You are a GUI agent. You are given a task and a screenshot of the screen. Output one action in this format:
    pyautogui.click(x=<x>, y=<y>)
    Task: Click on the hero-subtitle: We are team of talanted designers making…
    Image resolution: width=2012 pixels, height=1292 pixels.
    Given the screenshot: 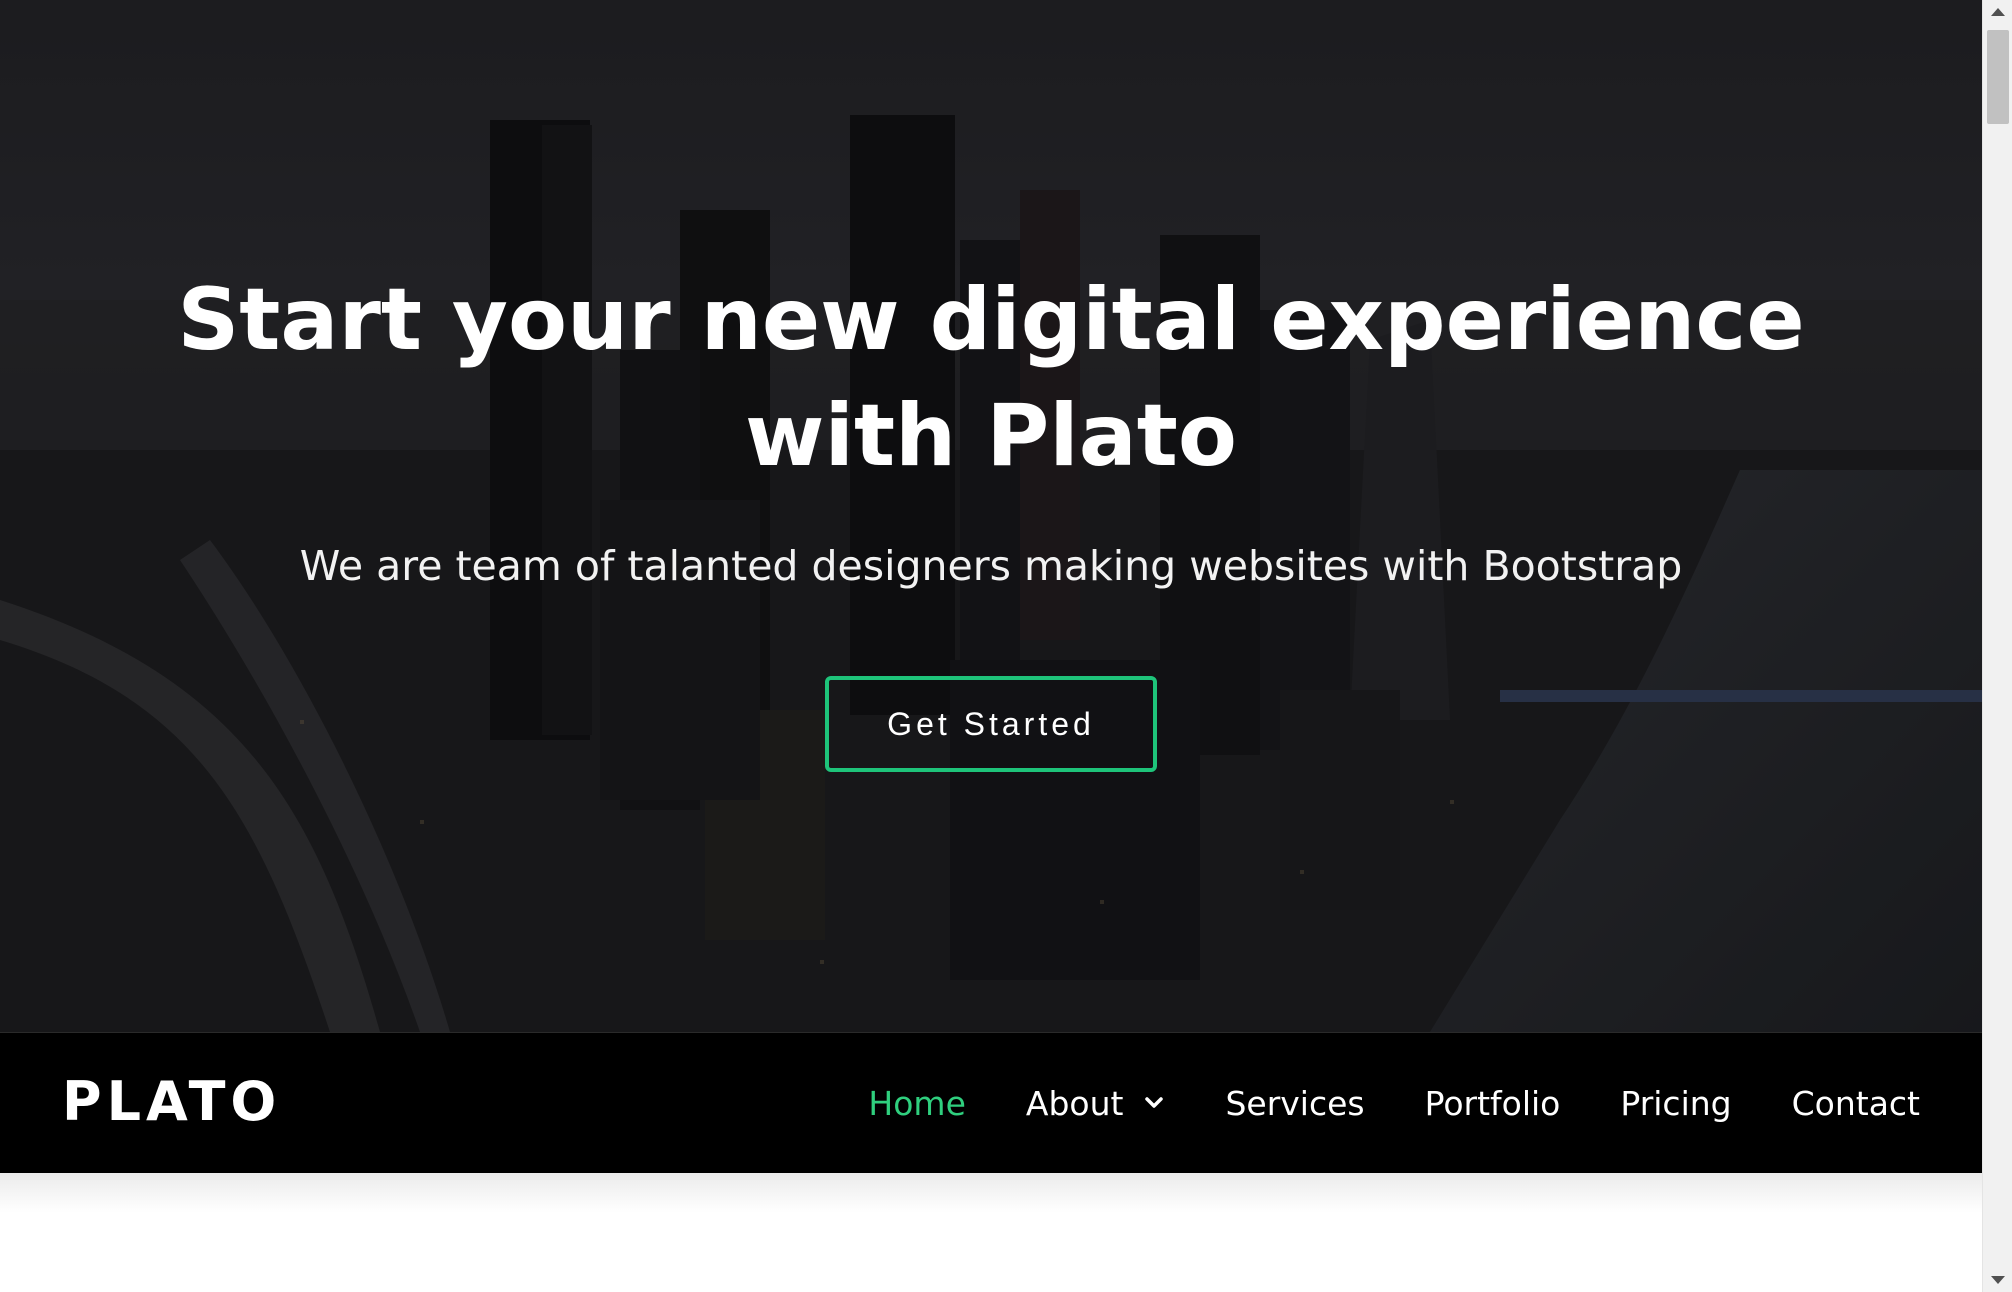 What is the action you would take?
    pyautogui.click(x=991, y=566)
    